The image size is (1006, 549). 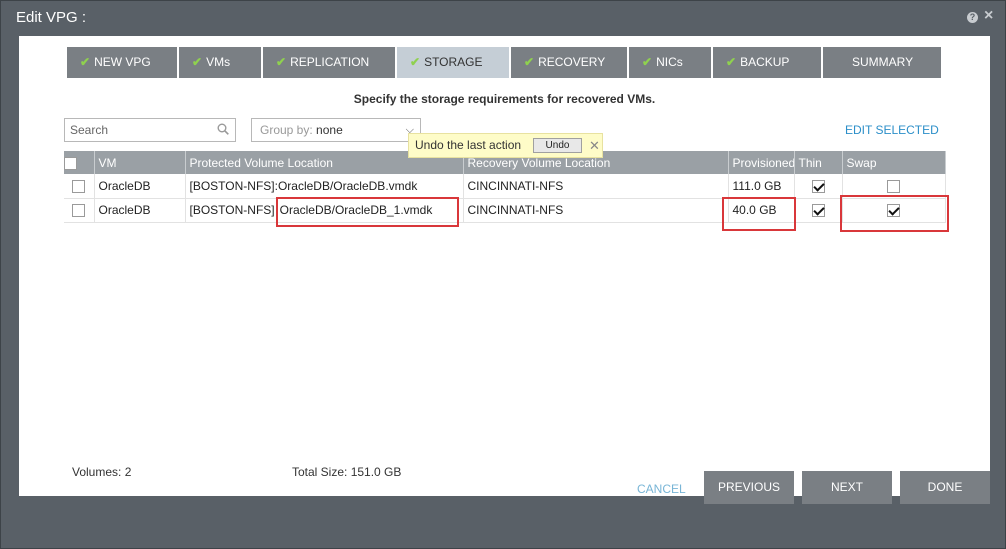 What do you see at coordinates (847, 487) in the screenshot?
I see `next-button: NEXT` at bounding box center [847, 487].